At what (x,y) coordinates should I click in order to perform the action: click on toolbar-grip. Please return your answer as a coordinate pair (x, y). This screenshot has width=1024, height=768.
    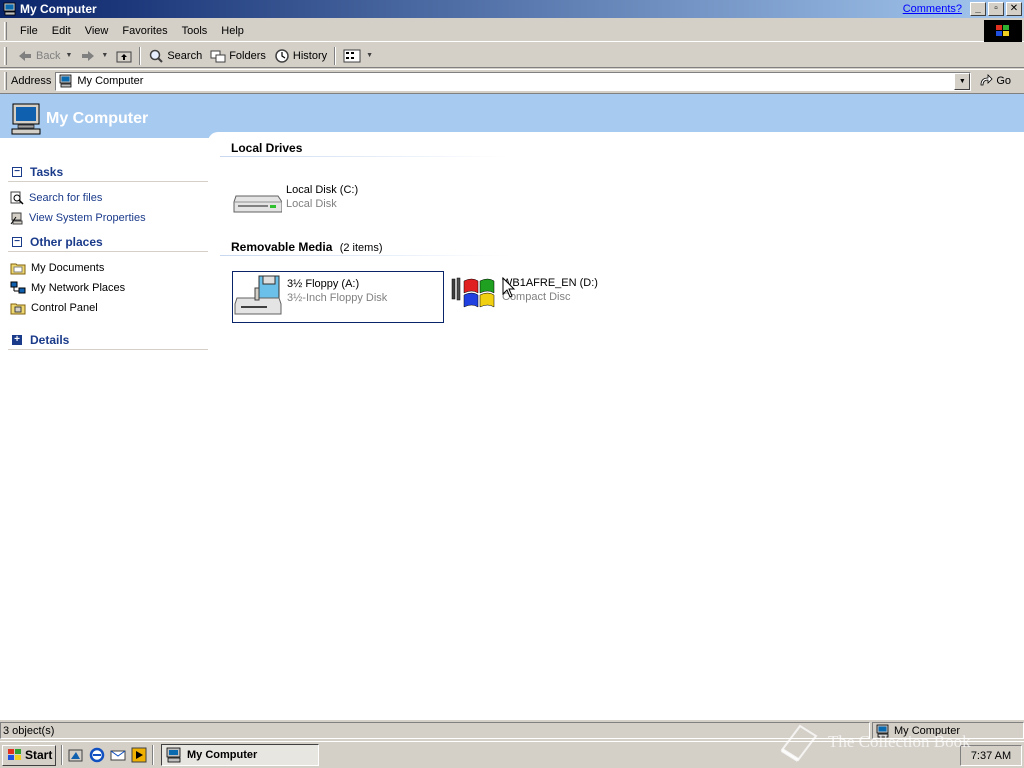
    Looking at the image, I should click on (5, 55).